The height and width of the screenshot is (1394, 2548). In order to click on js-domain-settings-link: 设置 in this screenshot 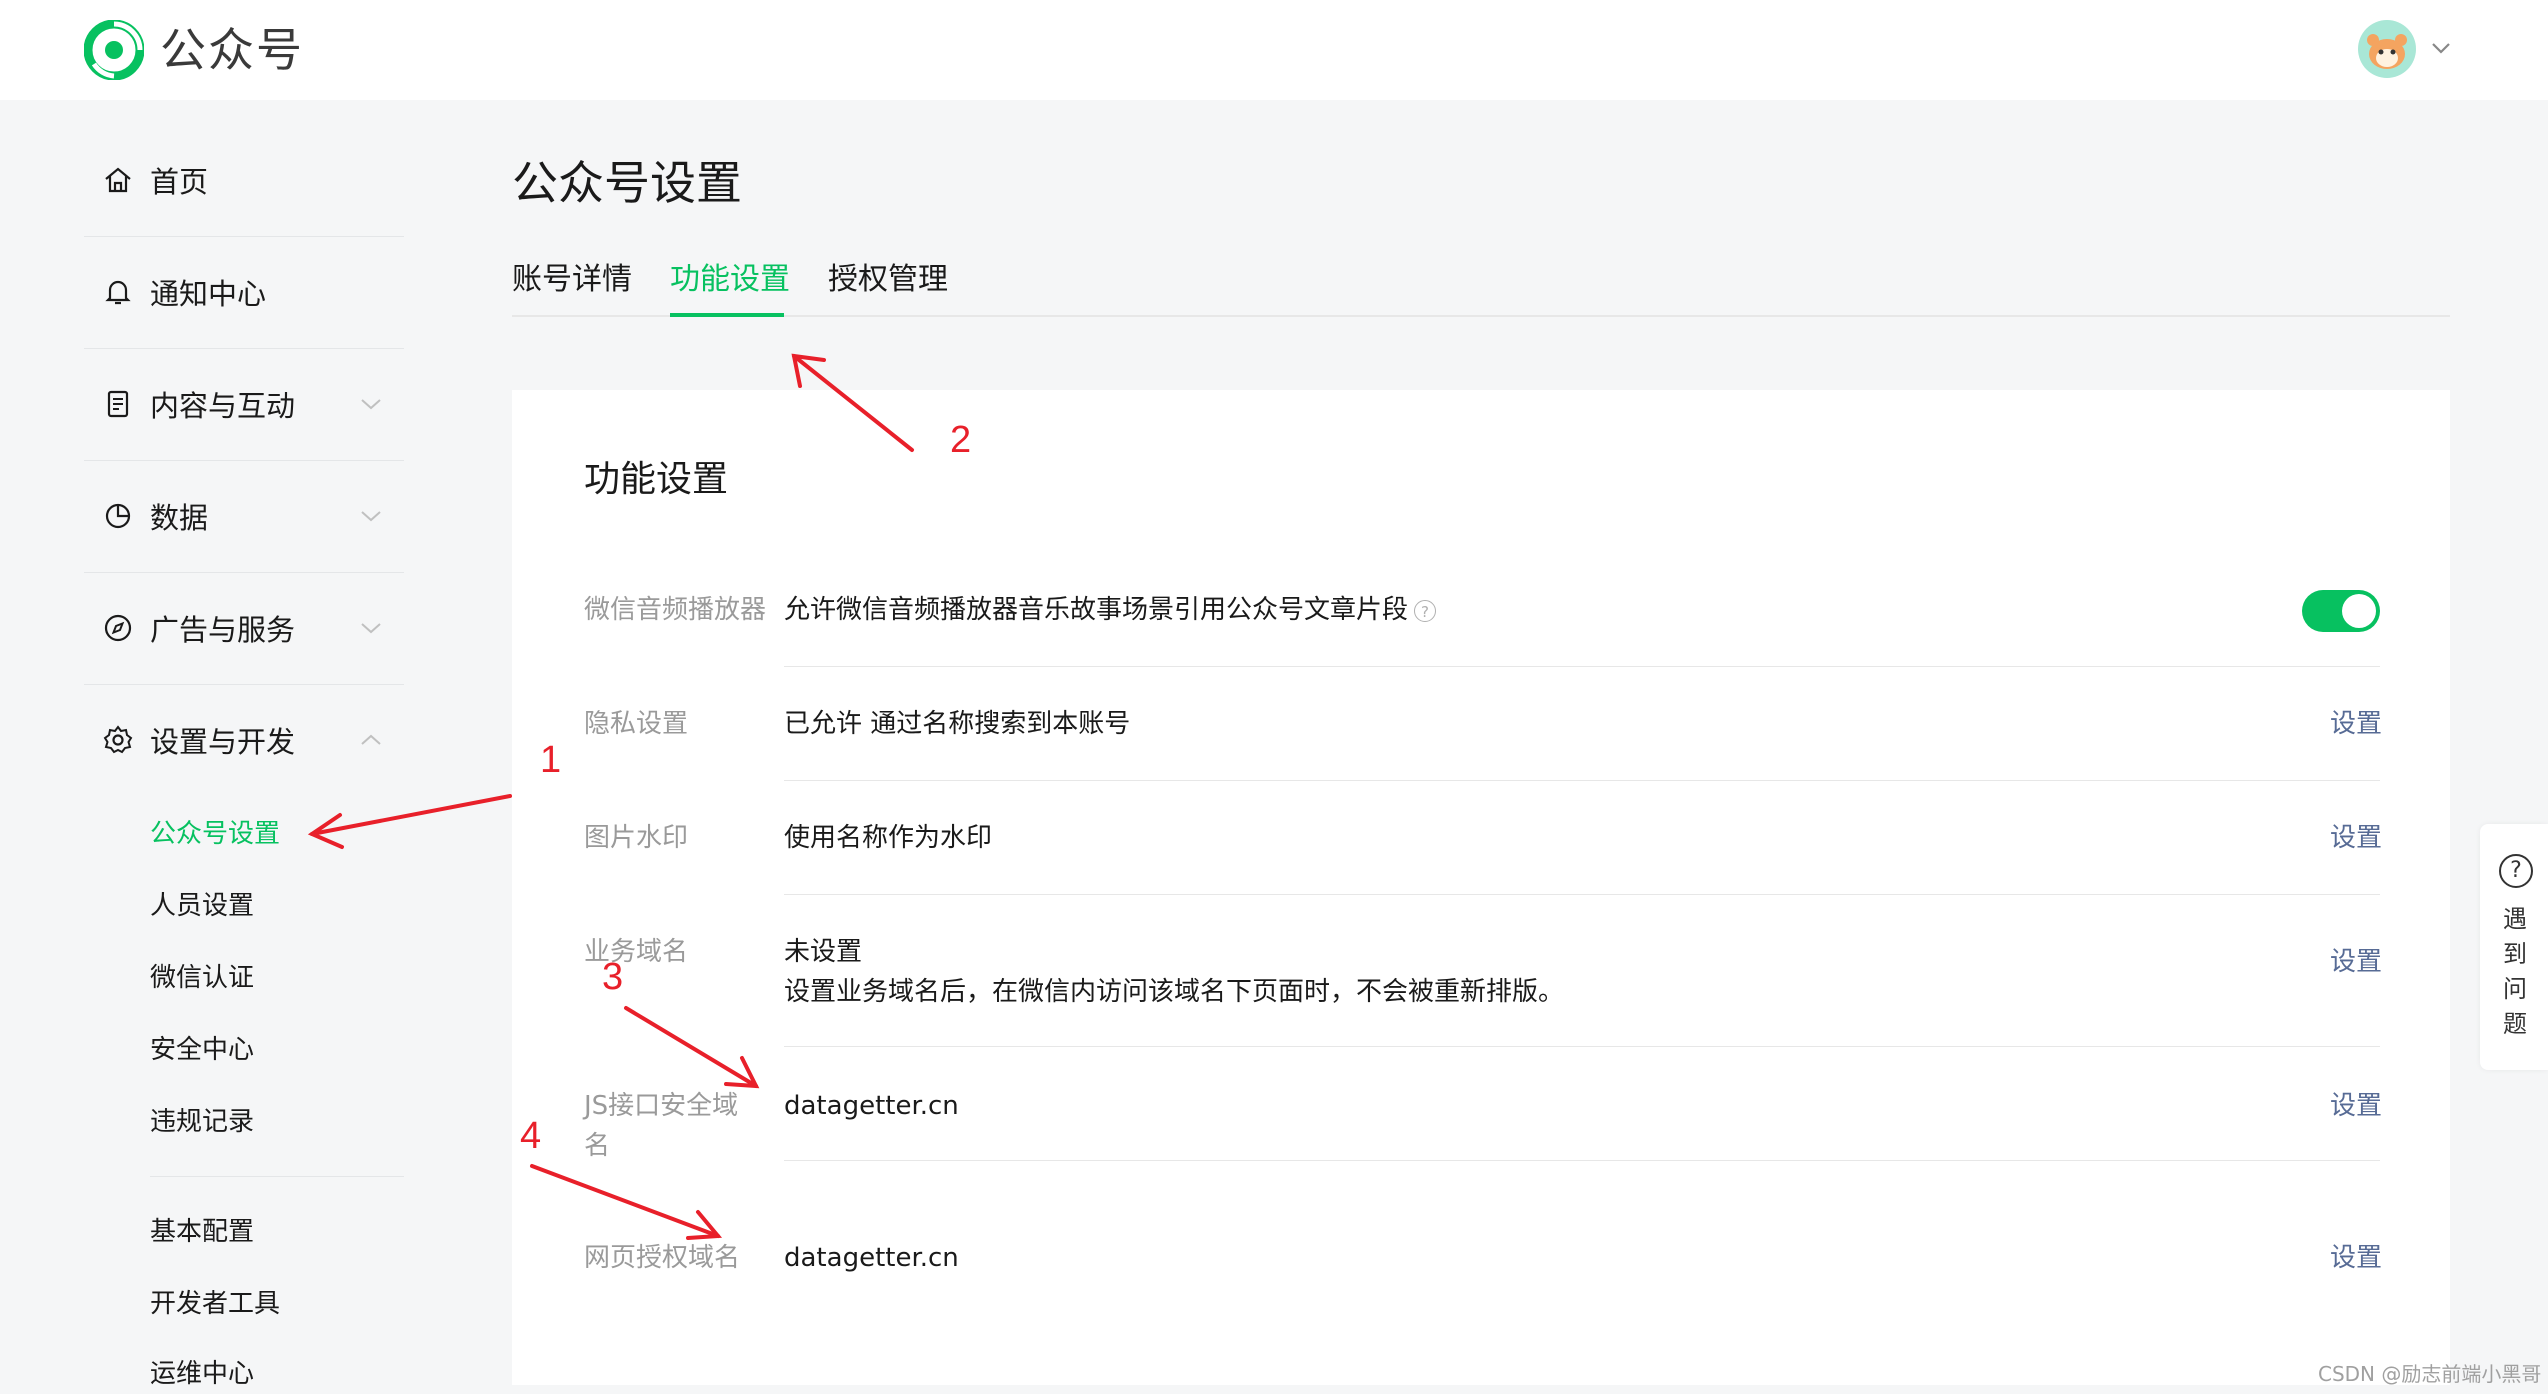, I will do `click(2356, 1106)`.